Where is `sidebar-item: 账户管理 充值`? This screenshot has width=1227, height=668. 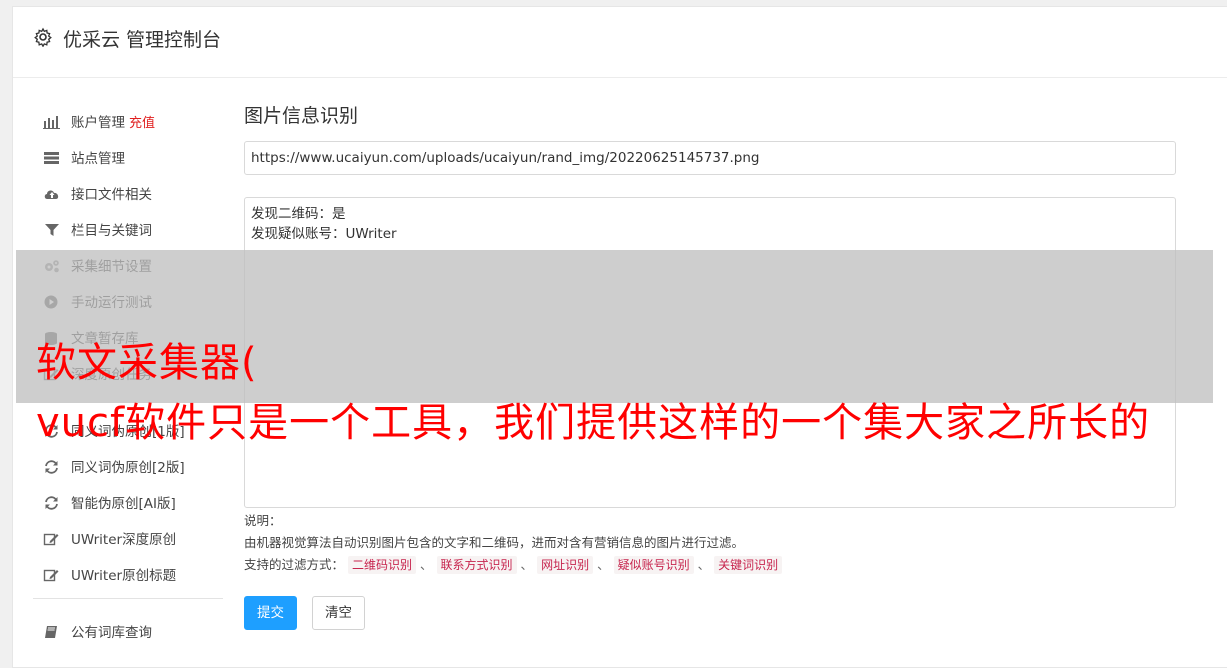
sidebar-item: 账户管理 充值 is located at coordinates (99, 123).